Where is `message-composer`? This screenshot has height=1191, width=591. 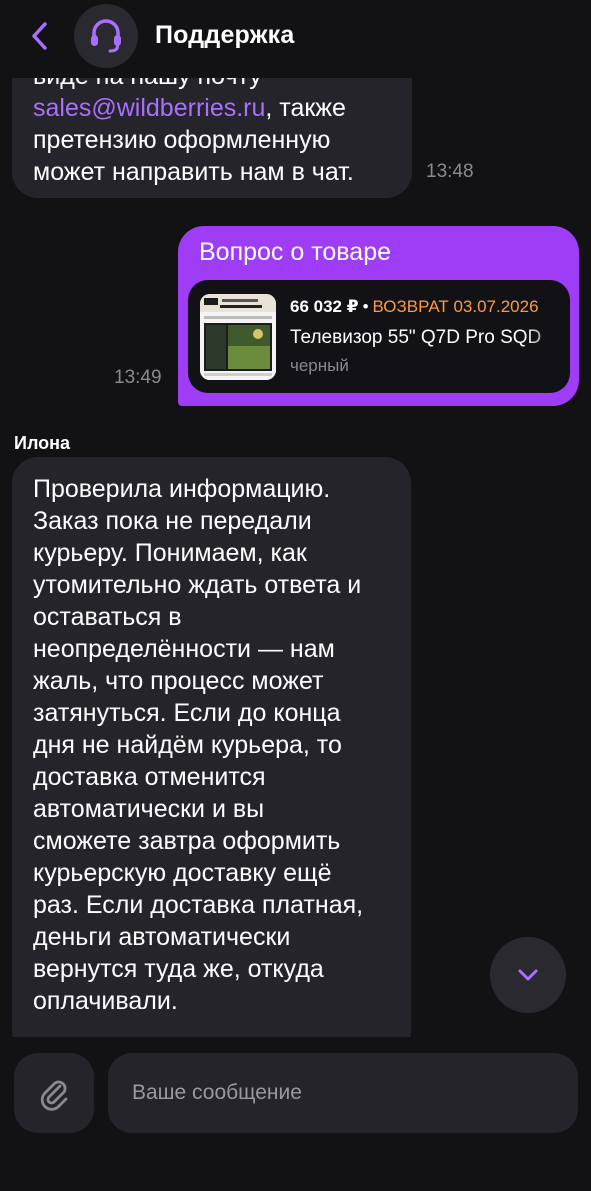
message-composer is located at coordinates (295, 1114).